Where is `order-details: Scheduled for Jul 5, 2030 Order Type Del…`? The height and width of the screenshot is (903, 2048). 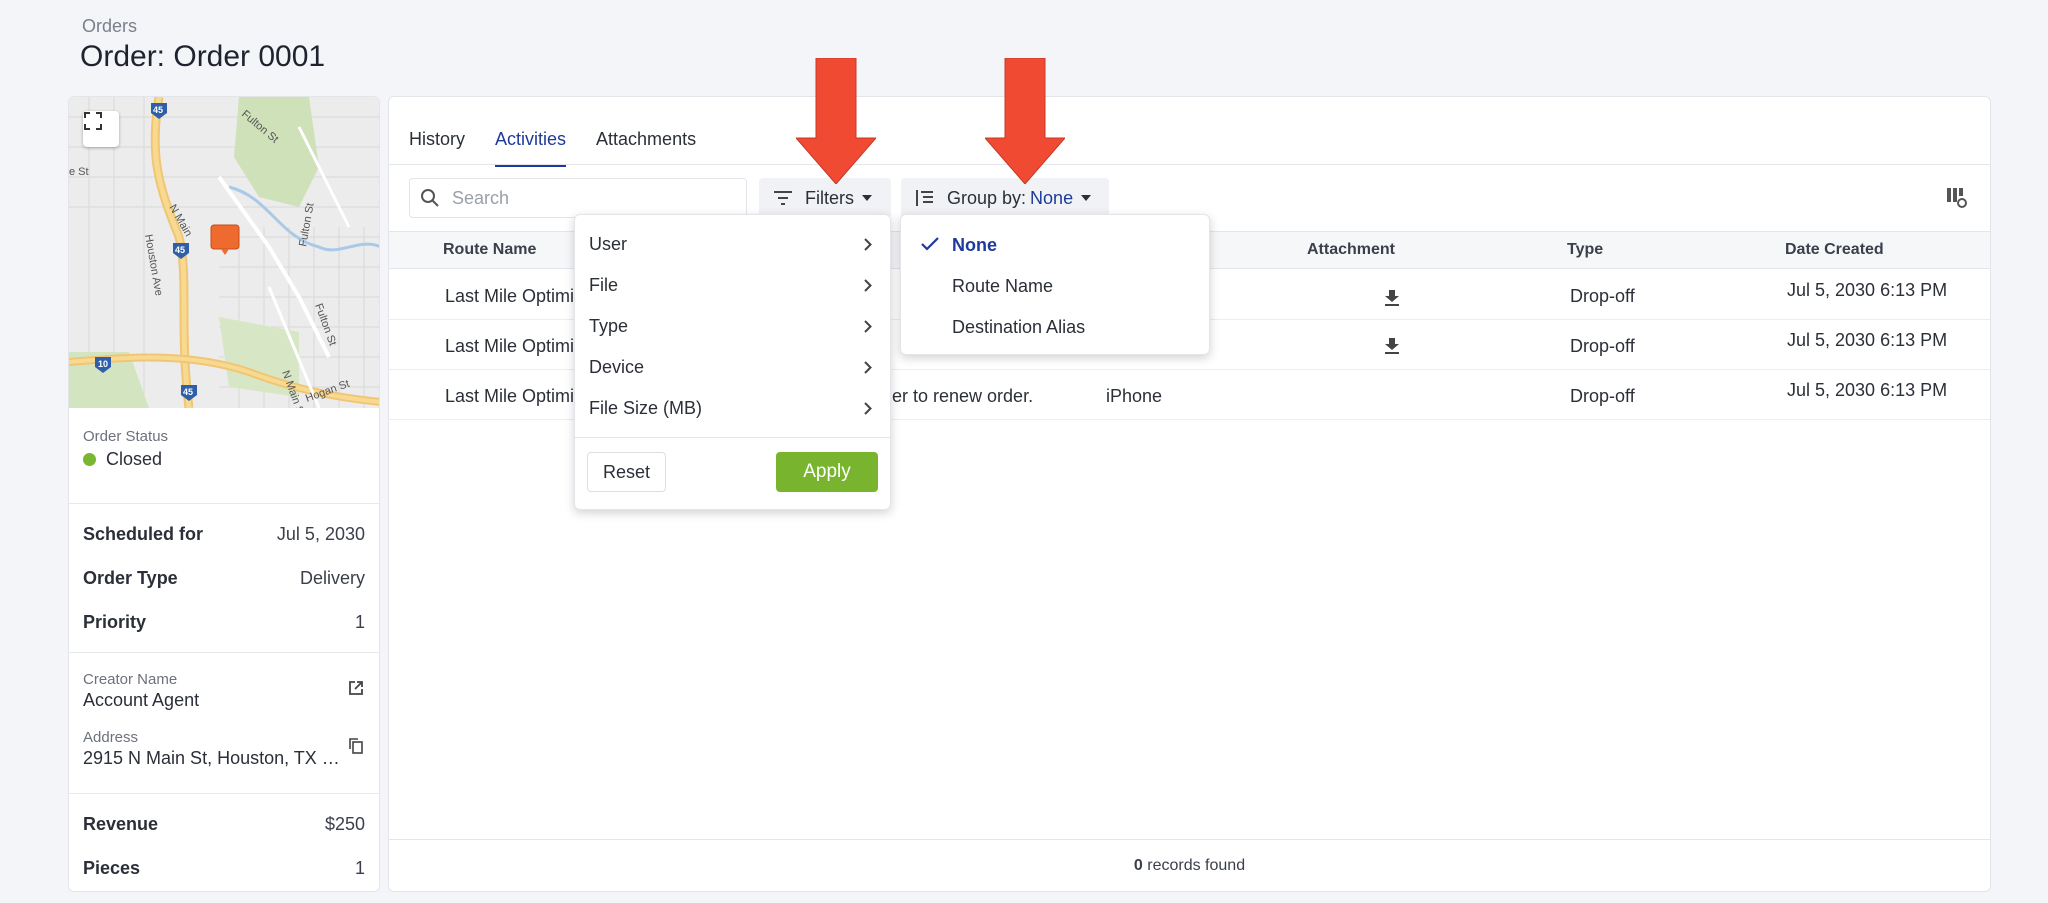 order-details: Scheduled for Jul 5, 2030 Order Type Del… is located at coordinates (224, 578).